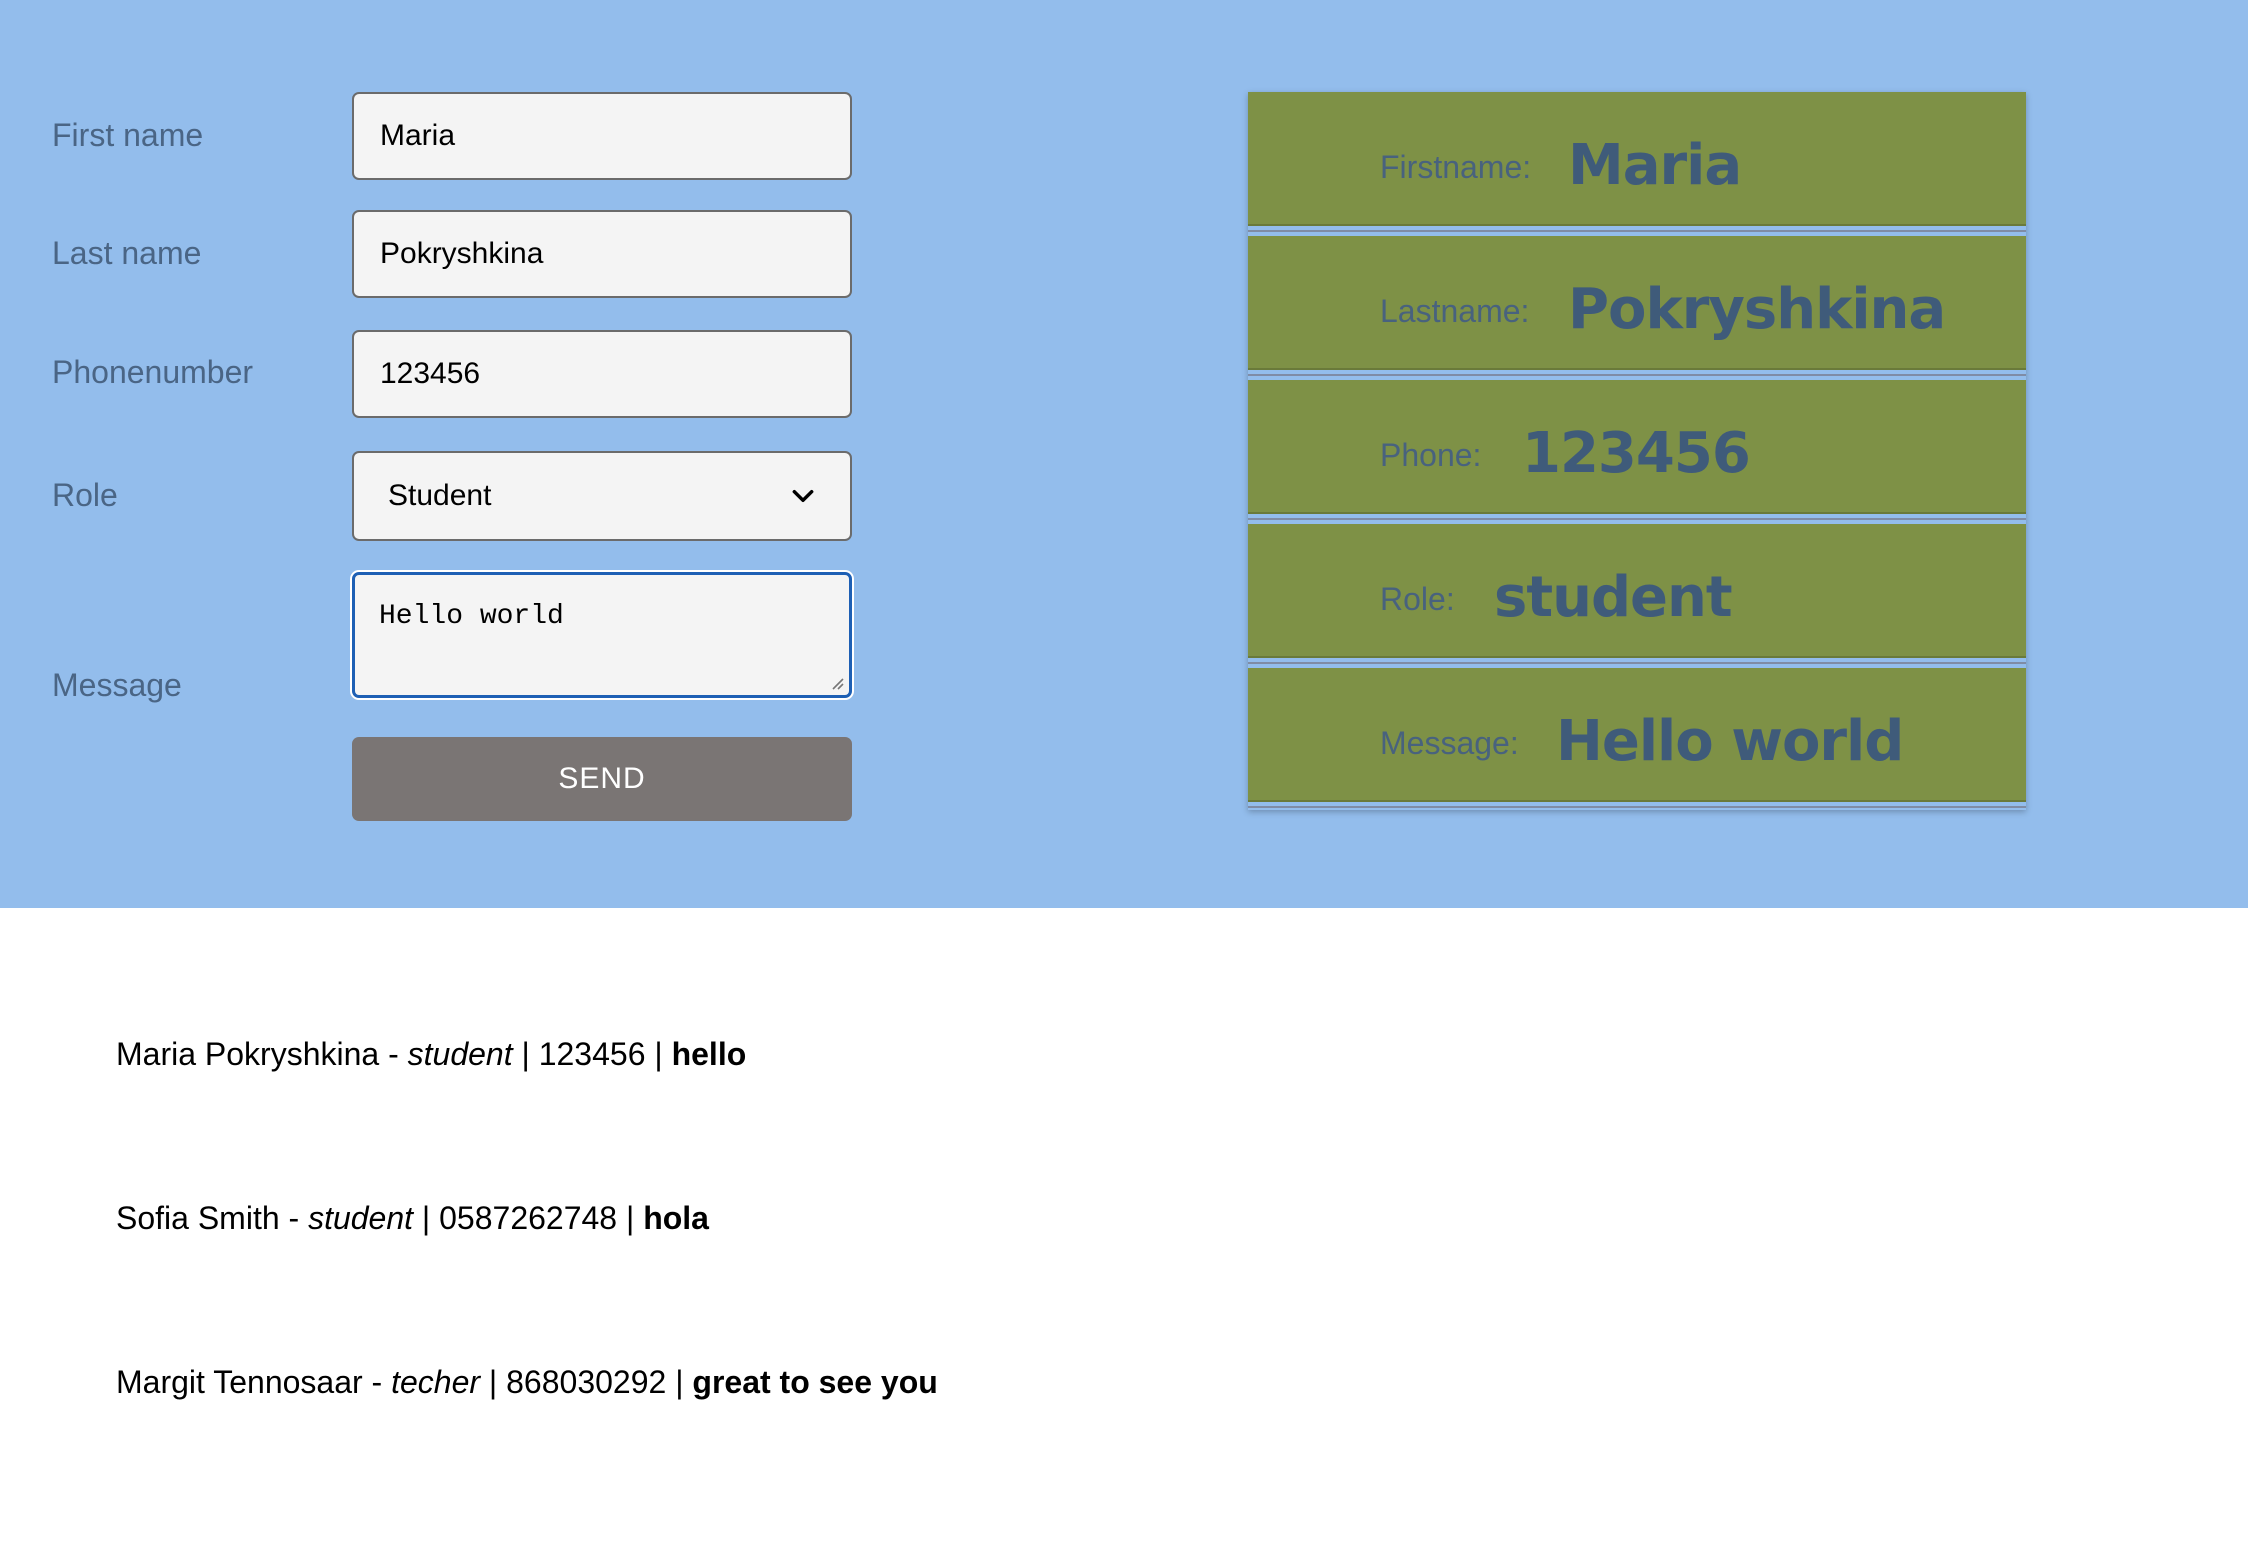  Describe the element at coordinates (602, 136) in the screenshot. I see `first-name-input: Maria` at that location.